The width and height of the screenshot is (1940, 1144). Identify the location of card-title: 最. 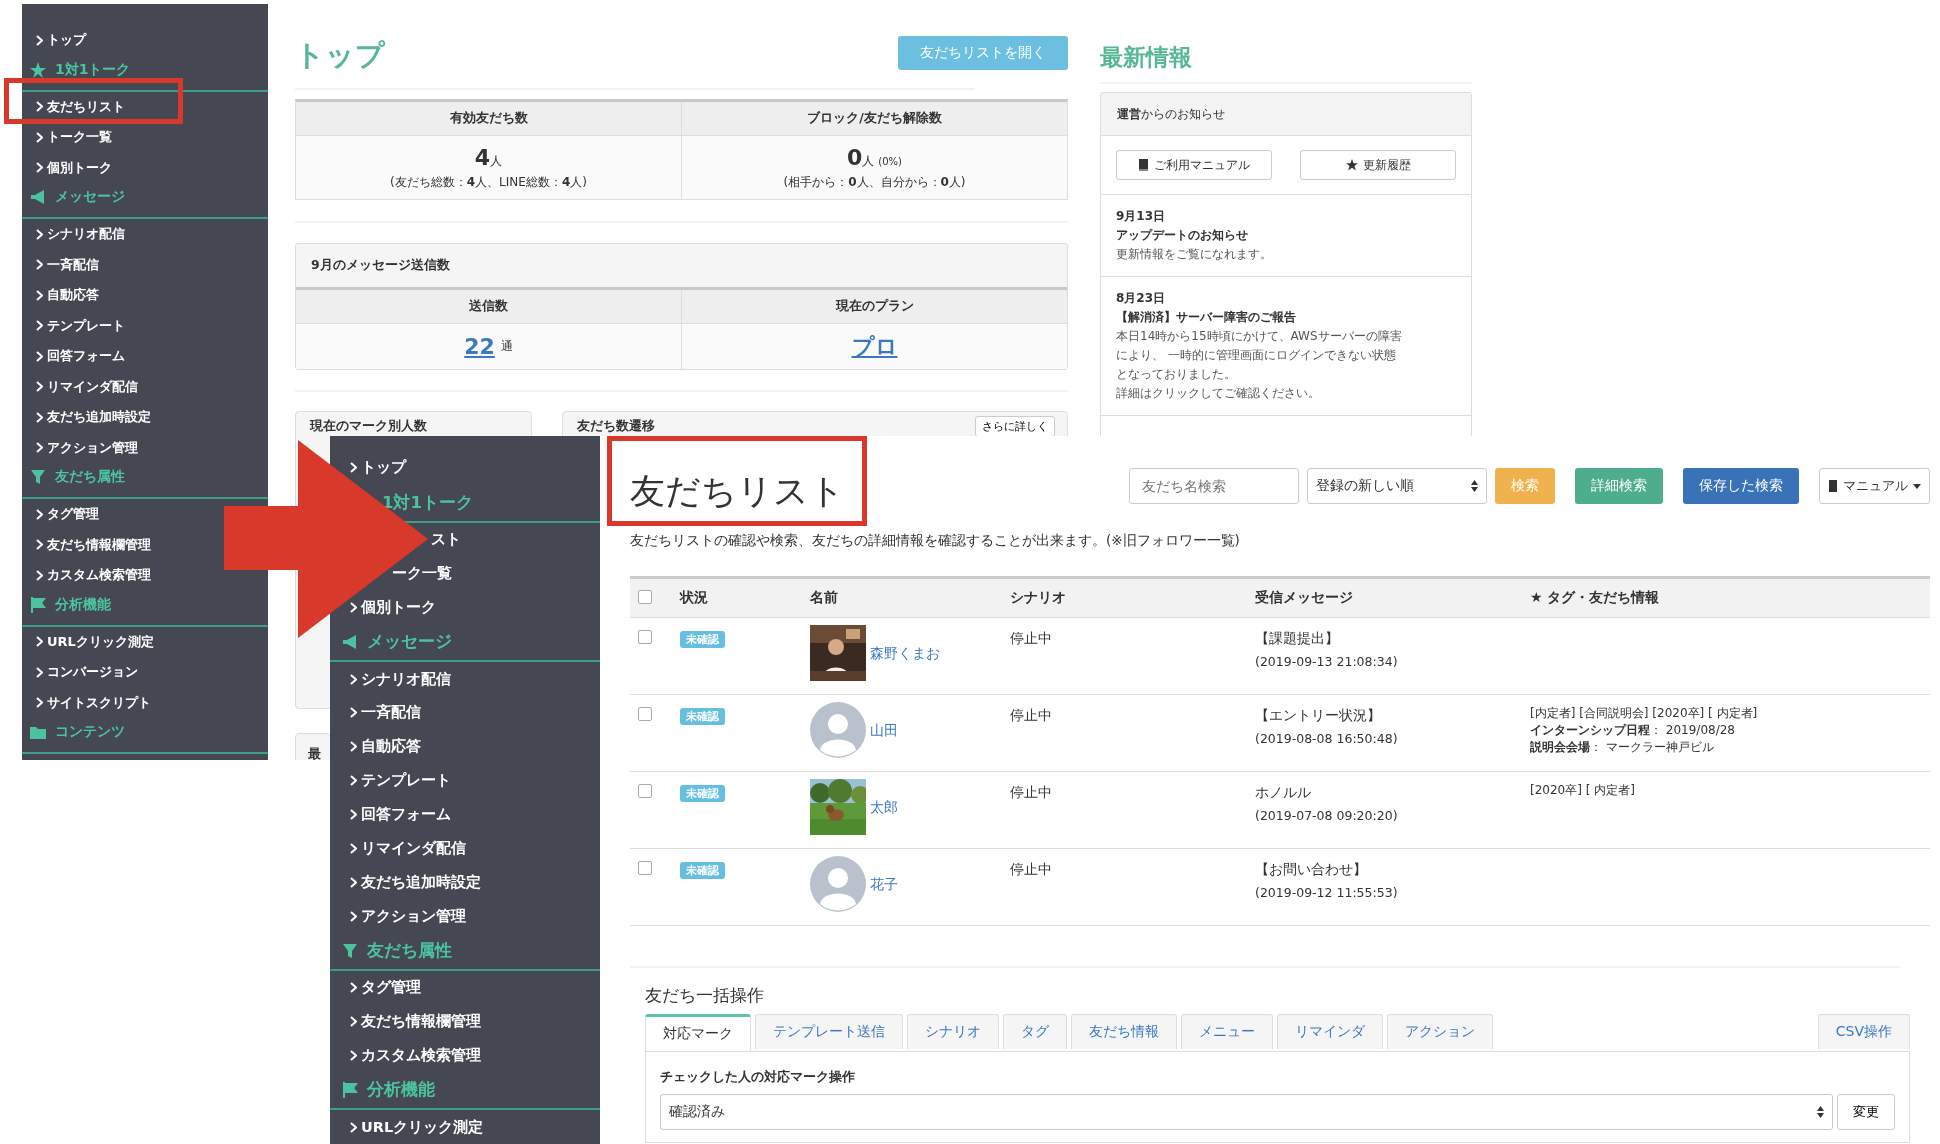
(314, 752).